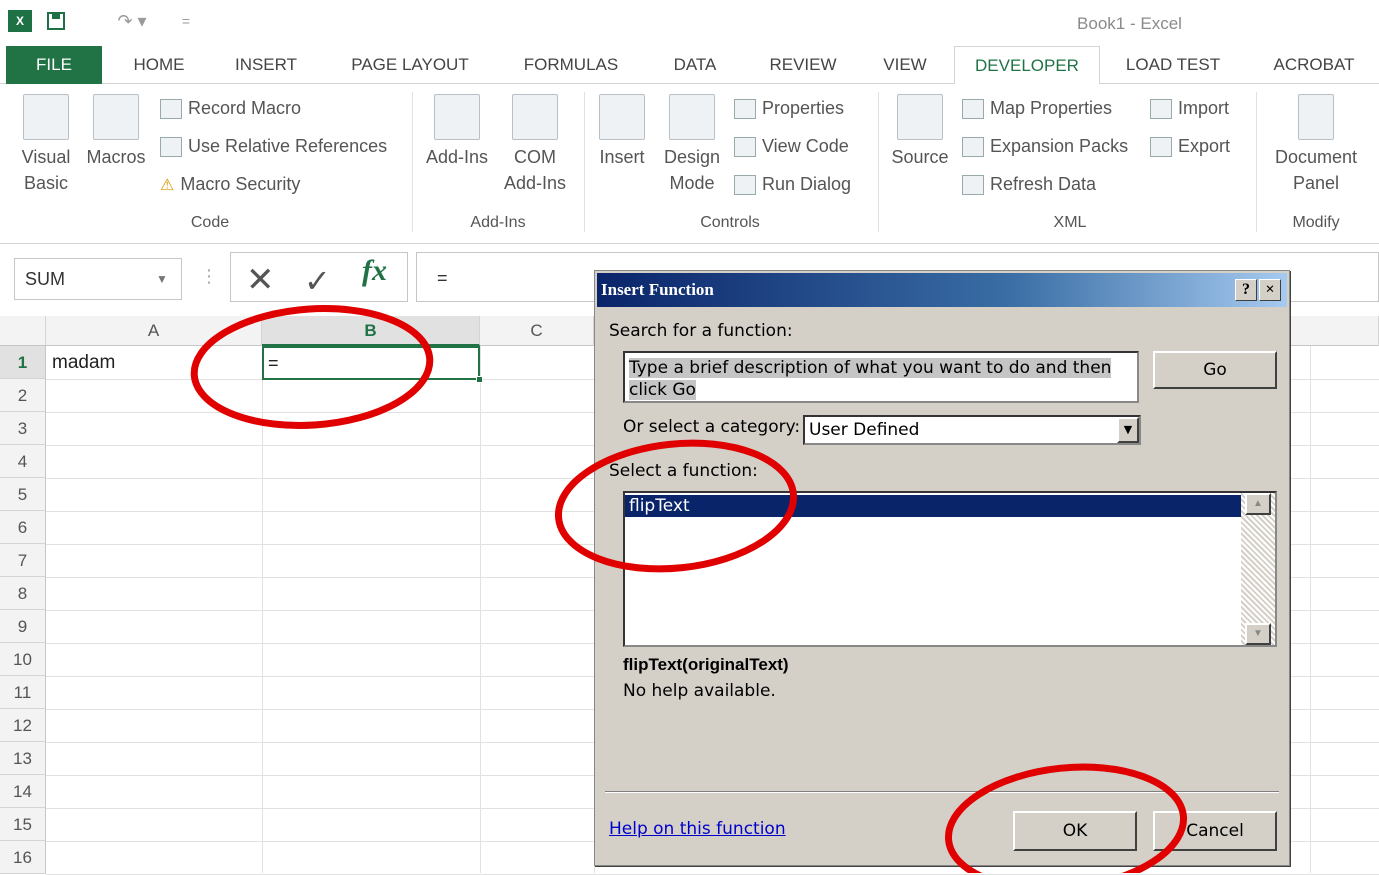  What do you see at coordinates (1037, 108) in the screenshot?
I see `map-properties-button: Map Properties` at bounding box center [1037, 108].